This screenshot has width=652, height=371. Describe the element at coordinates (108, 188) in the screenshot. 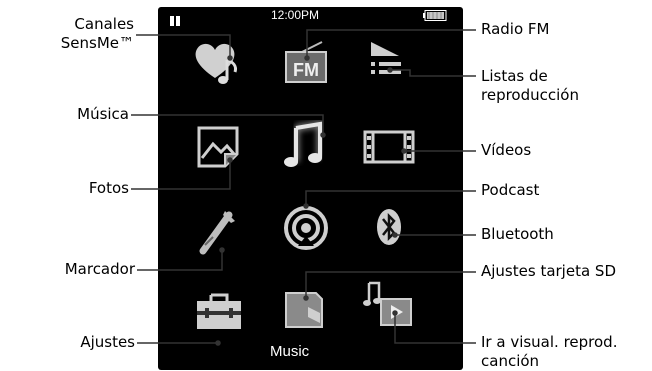

I see `label-photos: Fotos` at that location.